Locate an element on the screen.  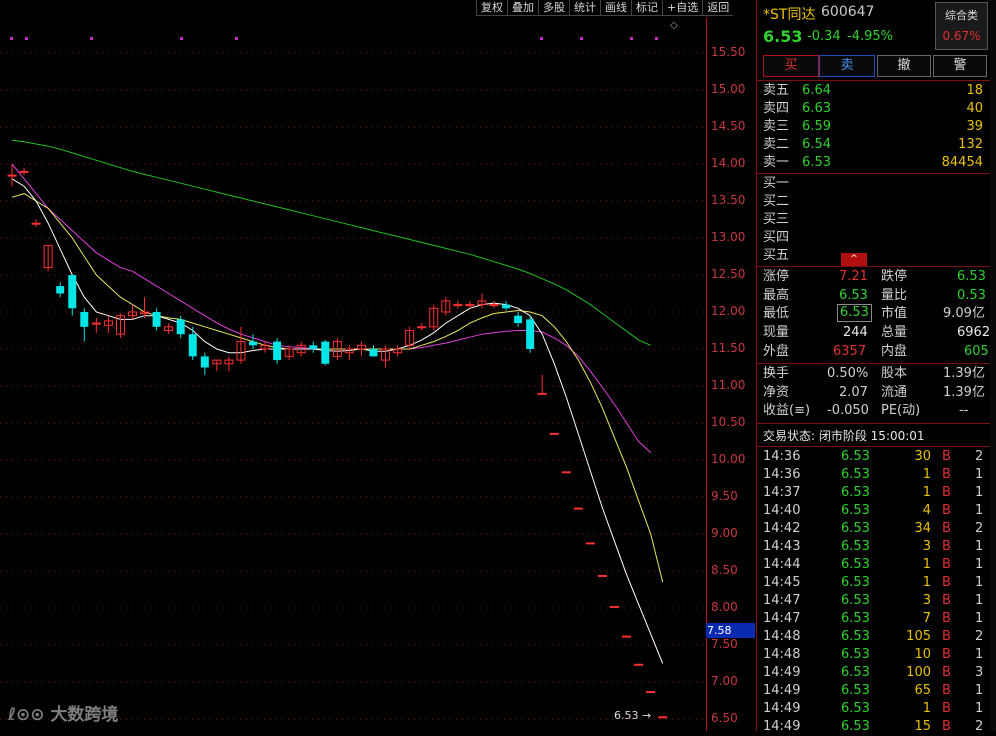
bid-row-4: 买四 is located at coordinates (876, 238).